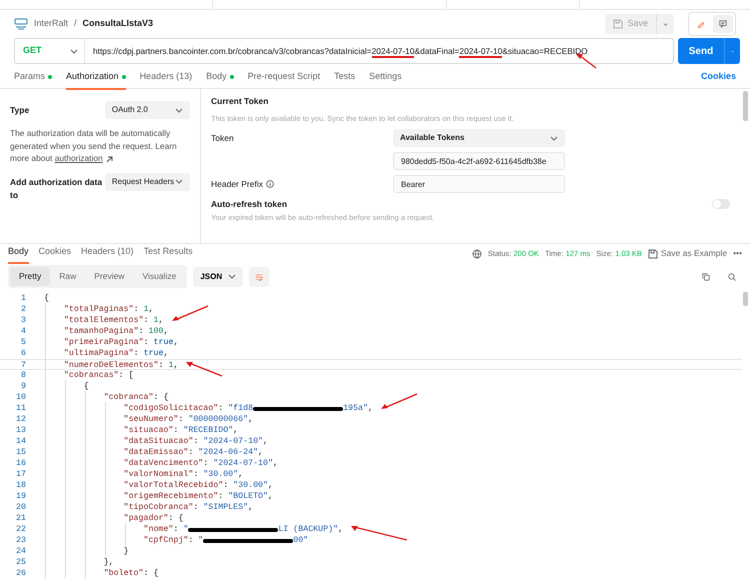 Image resolution: width=750 pixels, height=586 pixels. Describe the element at coordinates (114, 320) in the screenshot. I see `code-text: "totalElementos": 1,` at that location.